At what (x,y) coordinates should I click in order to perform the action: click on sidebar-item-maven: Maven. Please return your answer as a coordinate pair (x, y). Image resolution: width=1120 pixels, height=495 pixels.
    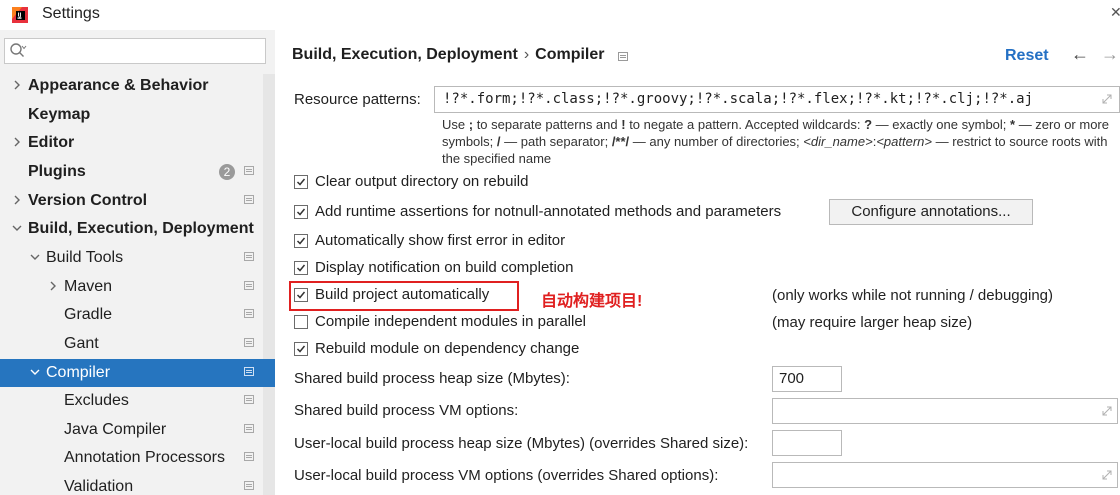
    Looking at the image, I should click on (137, 287).